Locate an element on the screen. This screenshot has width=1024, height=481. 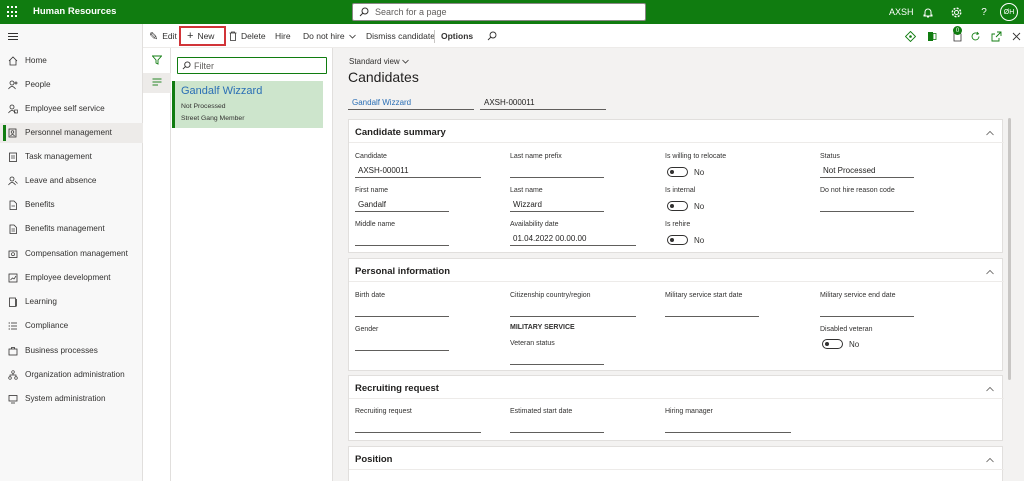
candidate-field: AXSH-000011 is located at coordinates (418, 171).